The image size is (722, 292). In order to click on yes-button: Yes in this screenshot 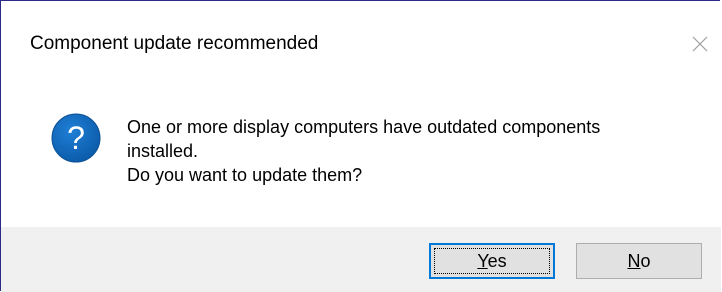, I will do `click(492, 261)`.